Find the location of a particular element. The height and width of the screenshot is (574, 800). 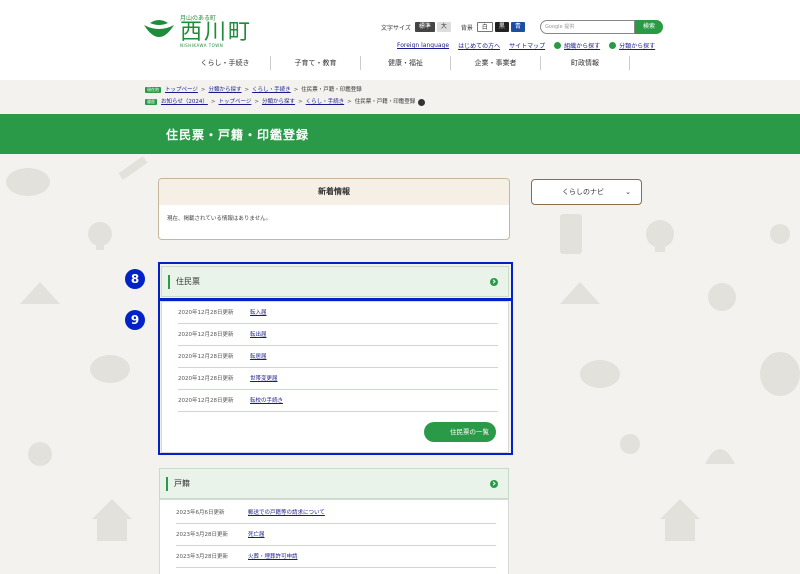

breadcrumb-current: 現在地 トップページ > 分類から探す > くらし・手続き > 住民票・戸籍・印鑑登録 is located at coordinates (285, 90).